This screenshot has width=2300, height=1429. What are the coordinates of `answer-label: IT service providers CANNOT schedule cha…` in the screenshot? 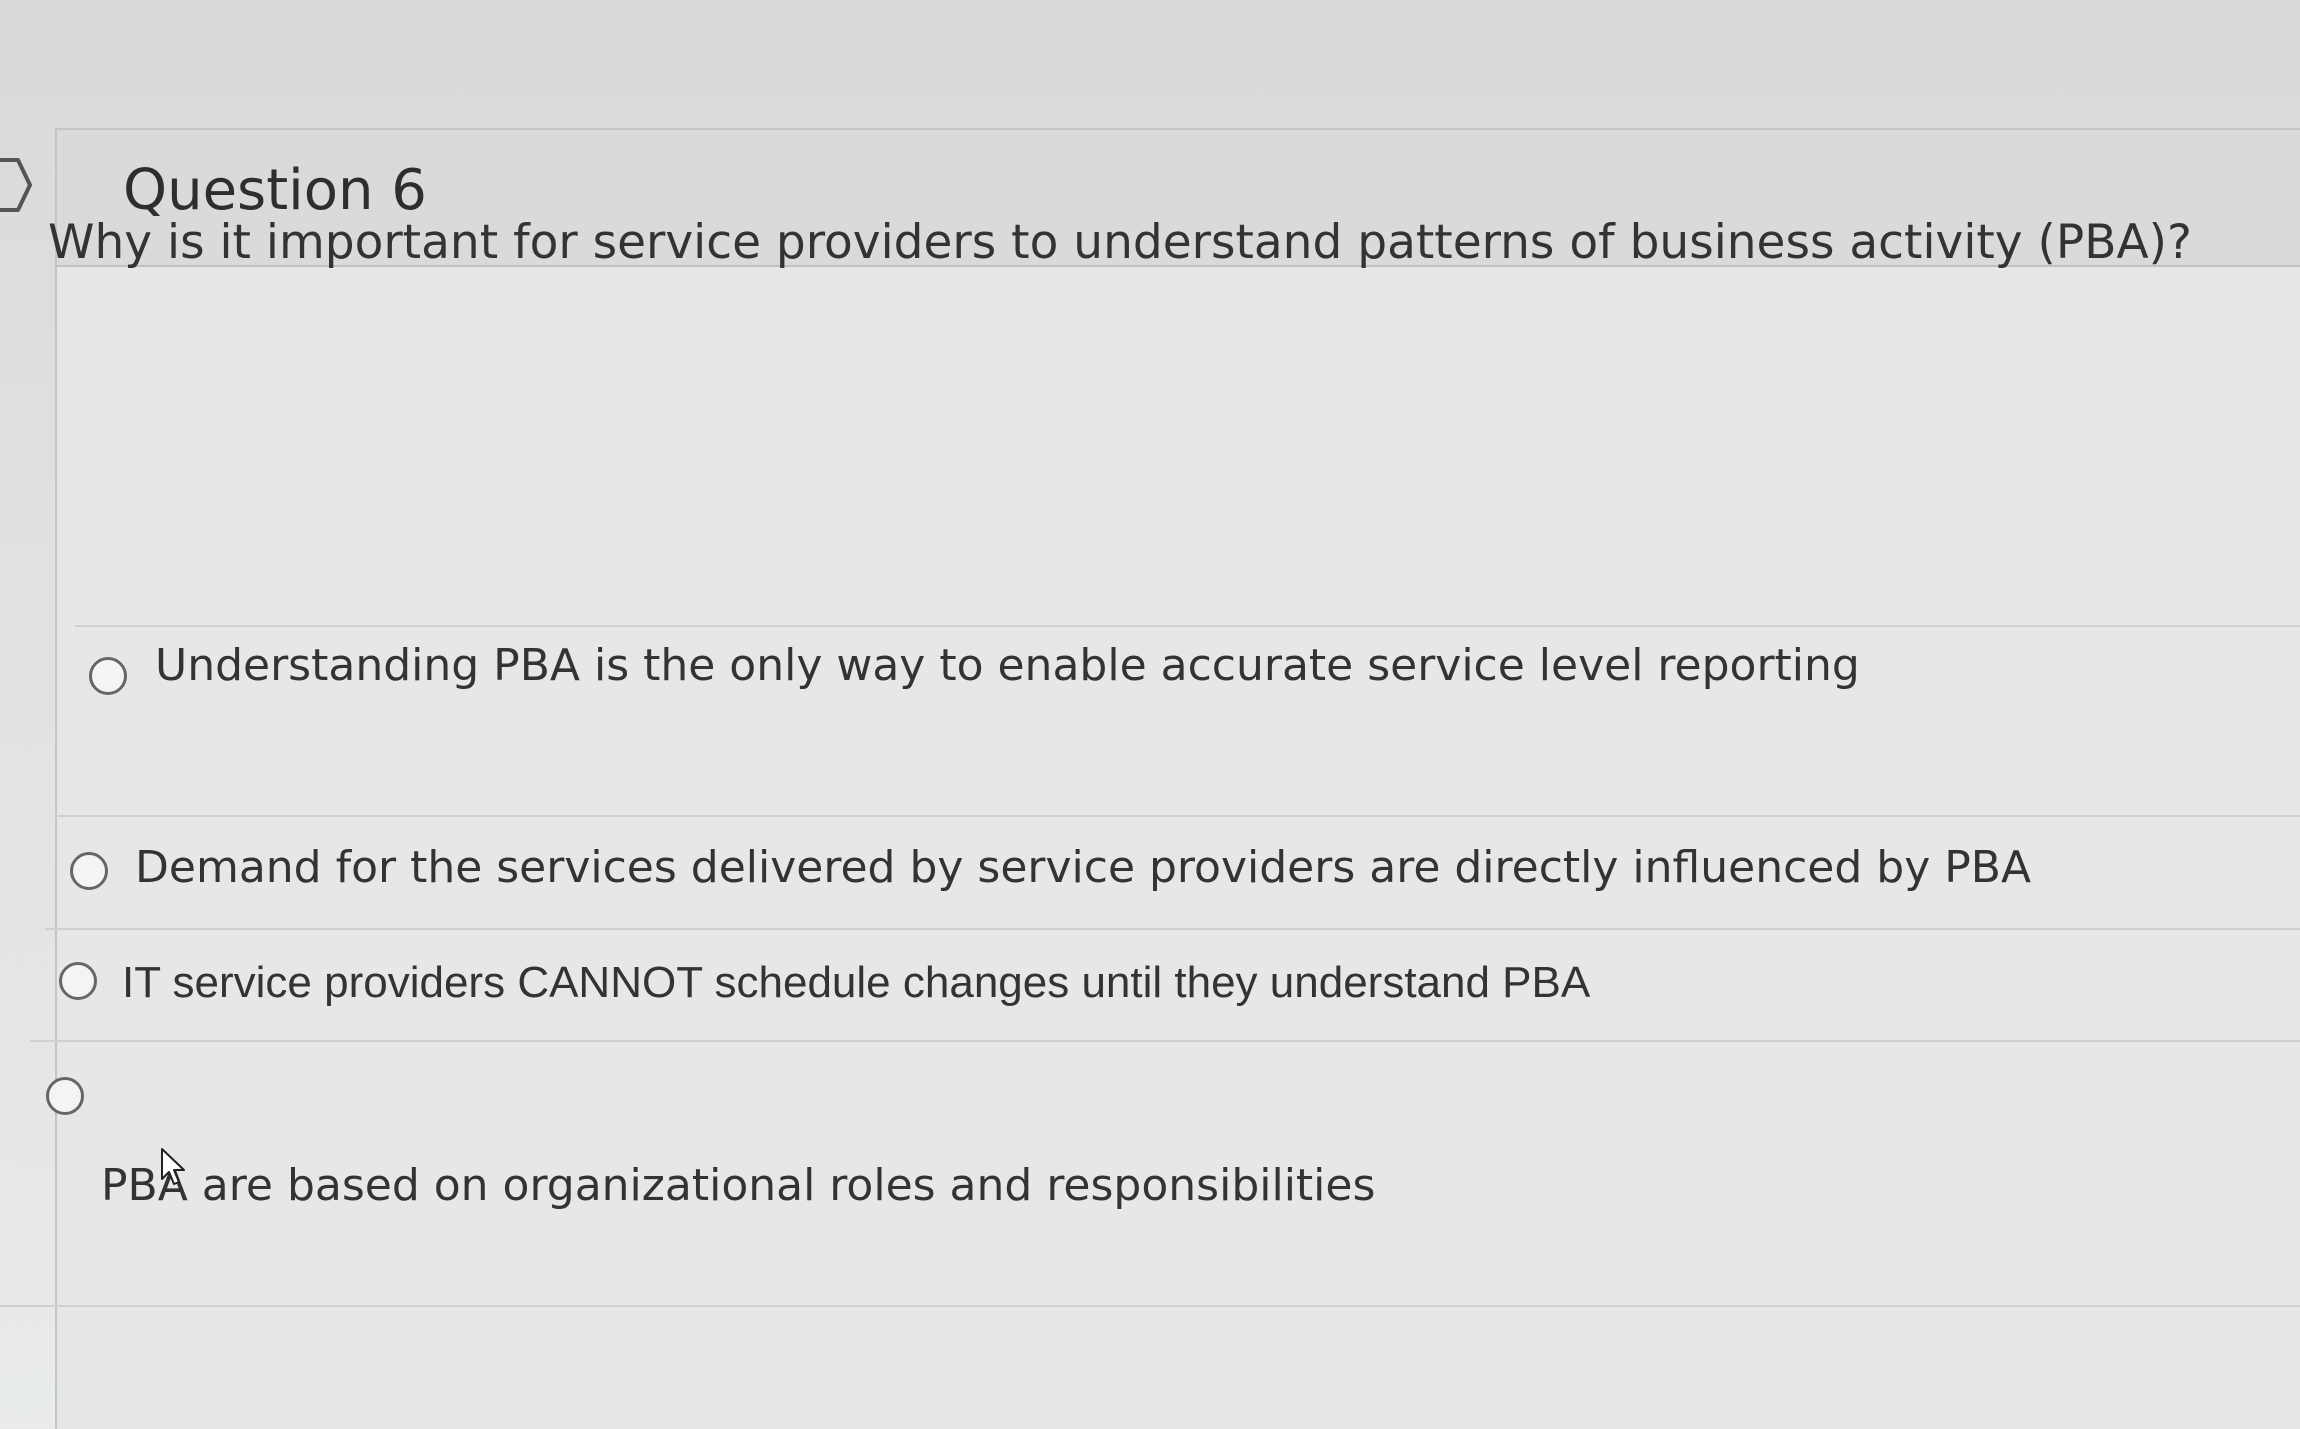 It's located at (856, 983).